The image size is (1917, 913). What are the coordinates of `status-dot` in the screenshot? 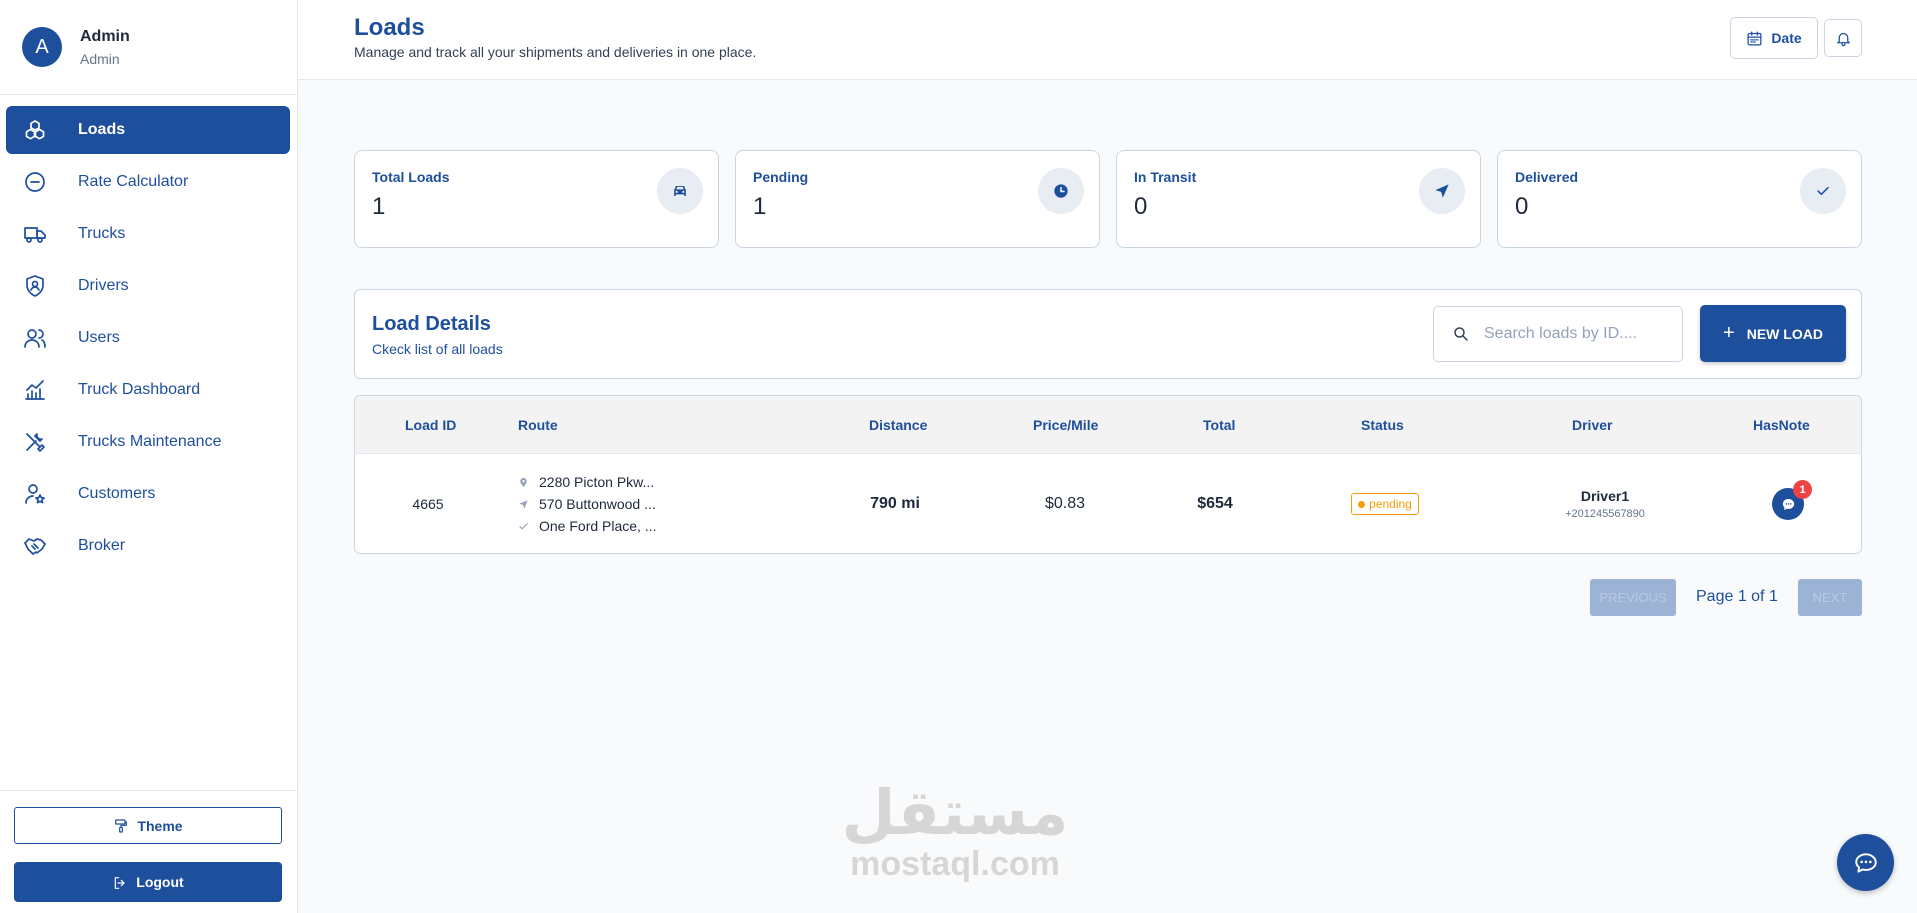 It's located at (1362, 504).